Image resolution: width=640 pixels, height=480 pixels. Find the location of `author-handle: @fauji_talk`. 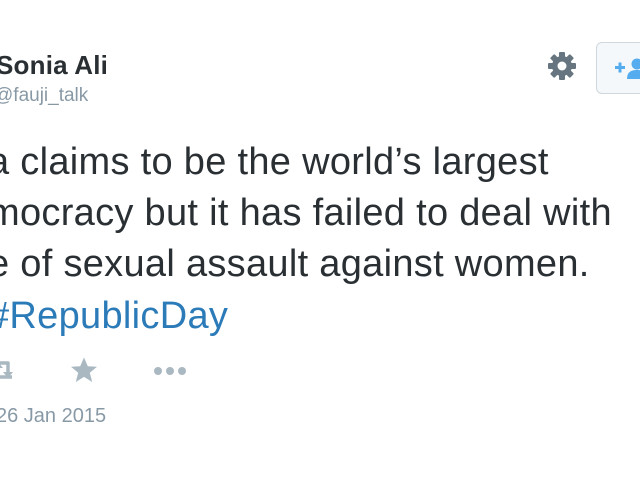

author-handle: @fauji_talk is located at coordinates (44, 96).